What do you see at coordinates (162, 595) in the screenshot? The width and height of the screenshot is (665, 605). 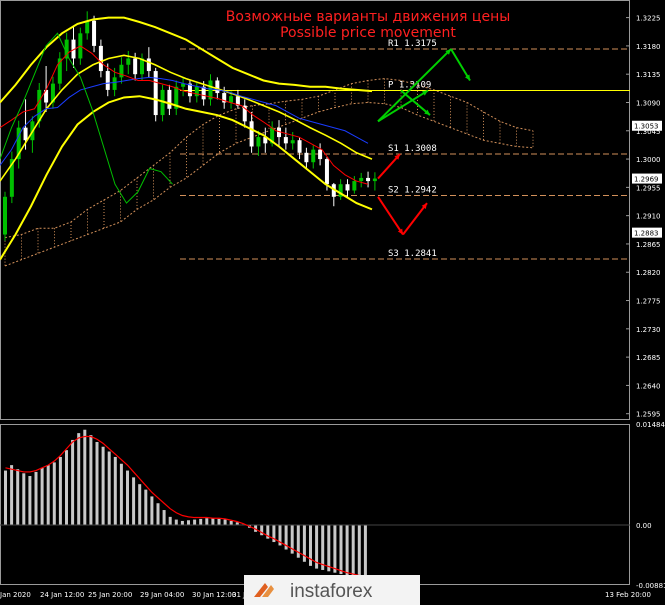 I see `time-tick-label: 29 Jan 04:00` at bounding box center [162, 595].